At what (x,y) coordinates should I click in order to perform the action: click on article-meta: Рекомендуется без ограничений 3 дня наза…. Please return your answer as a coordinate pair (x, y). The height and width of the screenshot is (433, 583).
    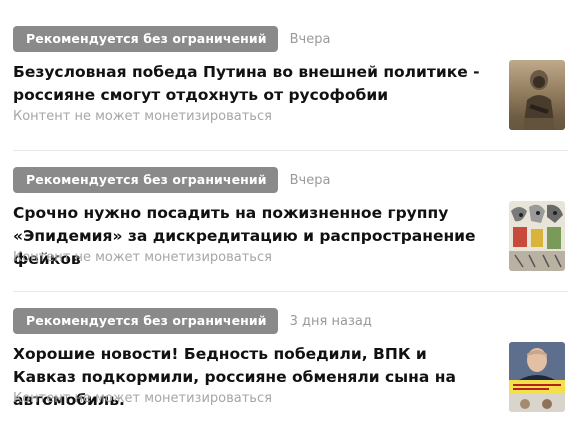
    Looking at the image, I should click on (192, 321).